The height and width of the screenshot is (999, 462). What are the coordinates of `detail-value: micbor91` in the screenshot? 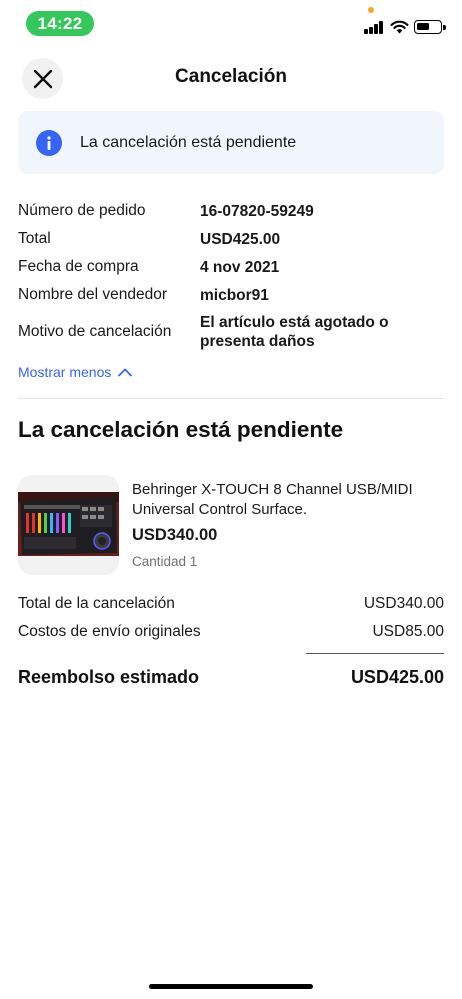 It's located at (234, 295).